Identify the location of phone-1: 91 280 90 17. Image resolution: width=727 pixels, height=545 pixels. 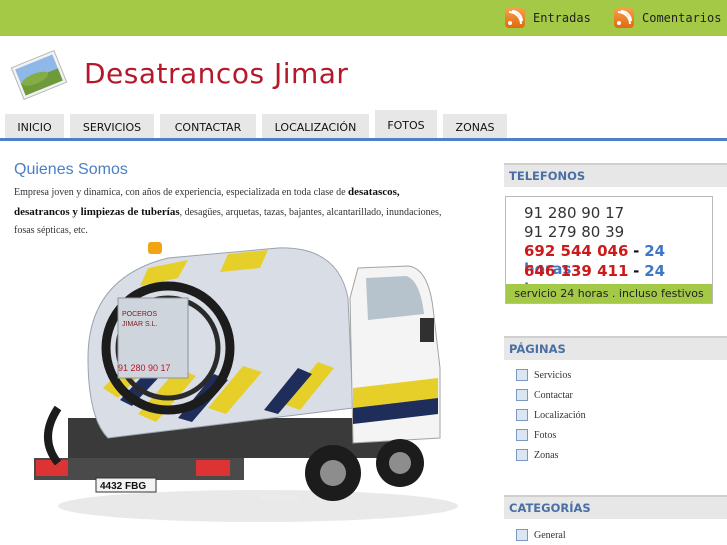
(574, 213).